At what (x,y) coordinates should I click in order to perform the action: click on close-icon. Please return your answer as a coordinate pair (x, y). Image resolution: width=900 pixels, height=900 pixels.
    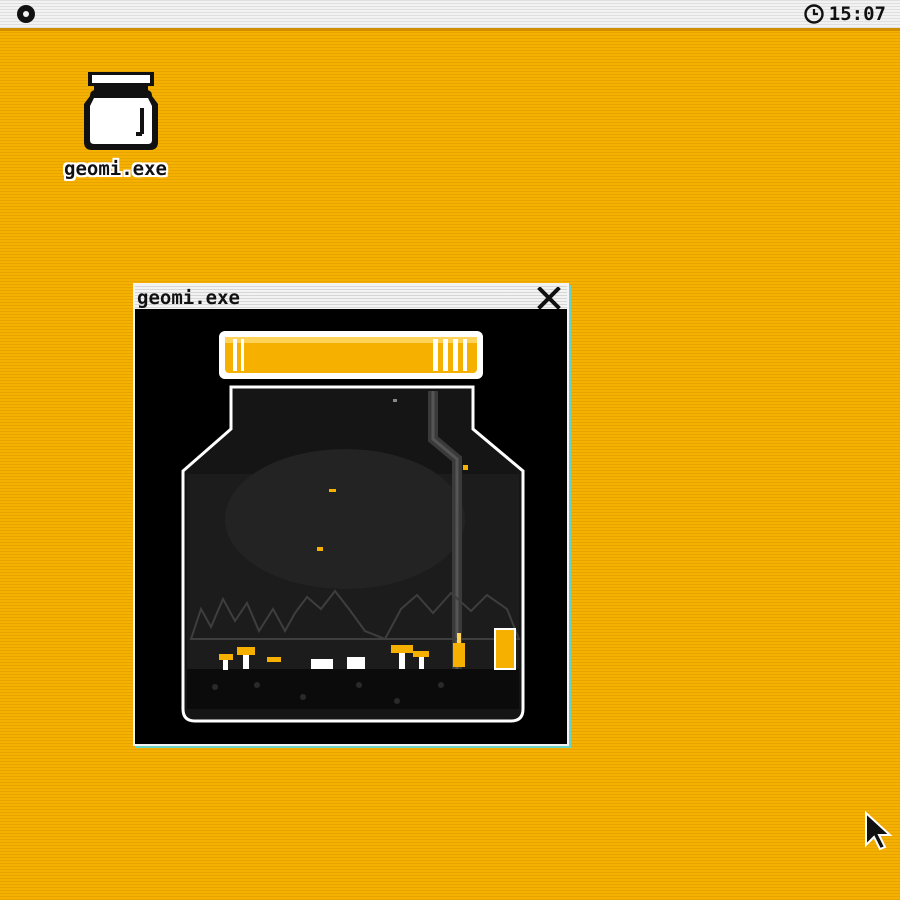
    Looking at the image, I should click on (549, 298).